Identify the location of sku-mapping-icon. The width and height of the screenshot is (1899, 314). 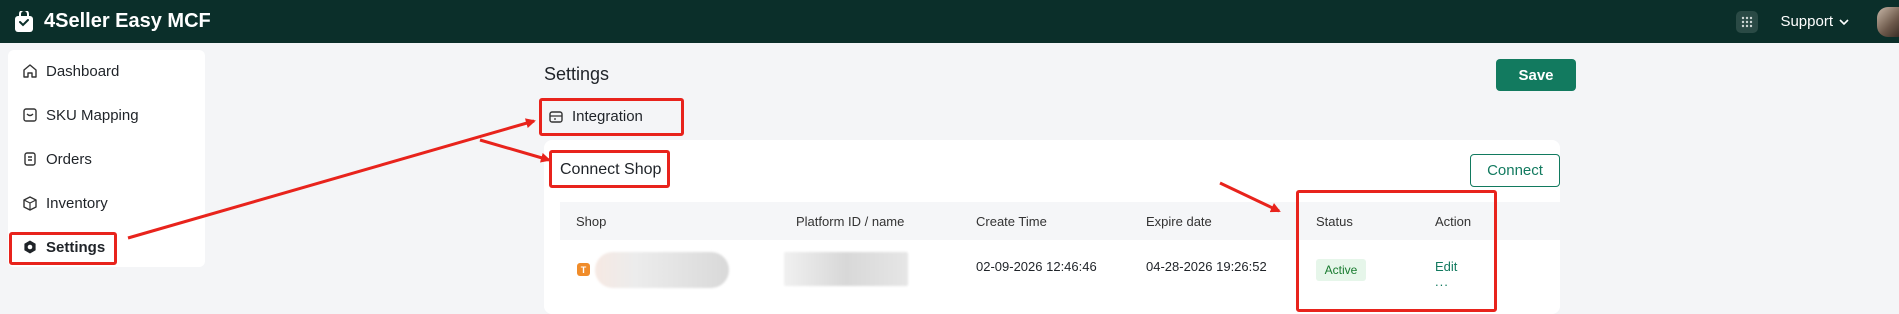
(30, 115).